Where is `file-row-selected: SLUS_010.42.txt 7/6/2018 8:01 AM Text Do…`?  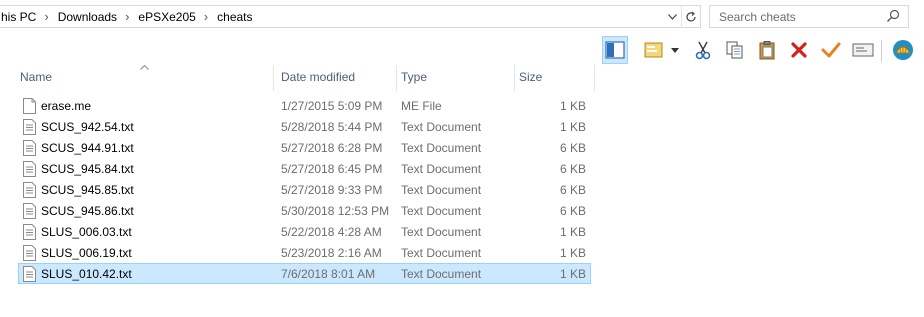 file-row-selected: SLUS_010.42.txt 7/6/2018 8:01 AM Text Do… is located at coordinates (304, 273).